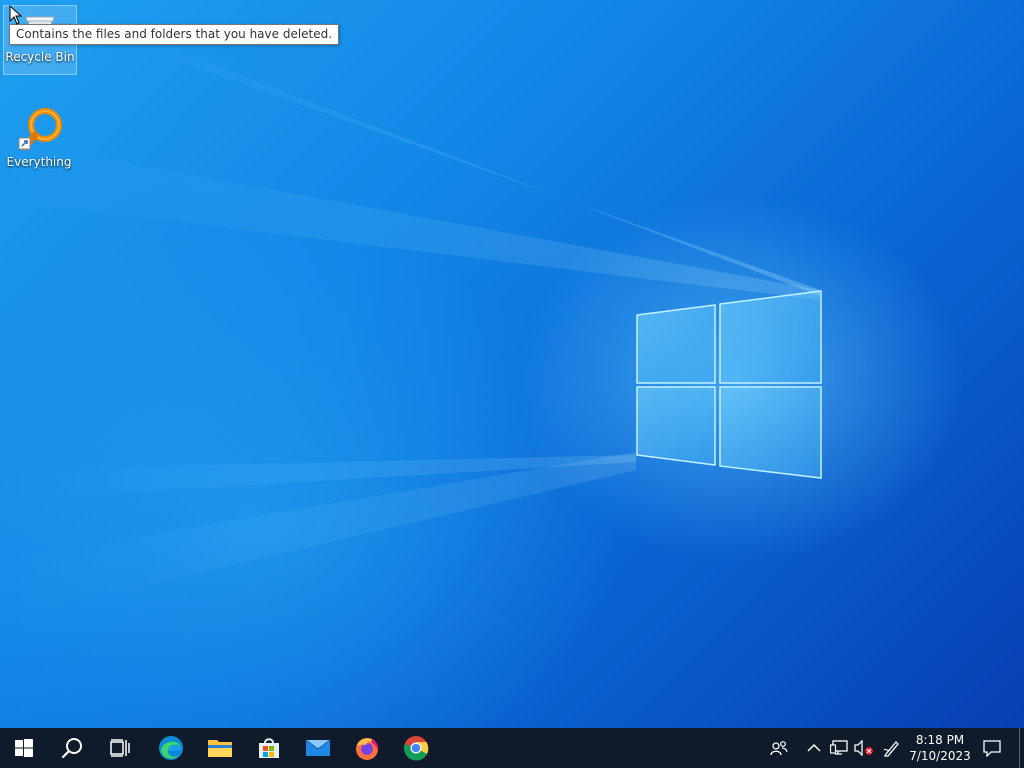 Image resolution: width=1024 pixels, height=768 pixels. I want to click on tray-people-button, so click(779, 748).